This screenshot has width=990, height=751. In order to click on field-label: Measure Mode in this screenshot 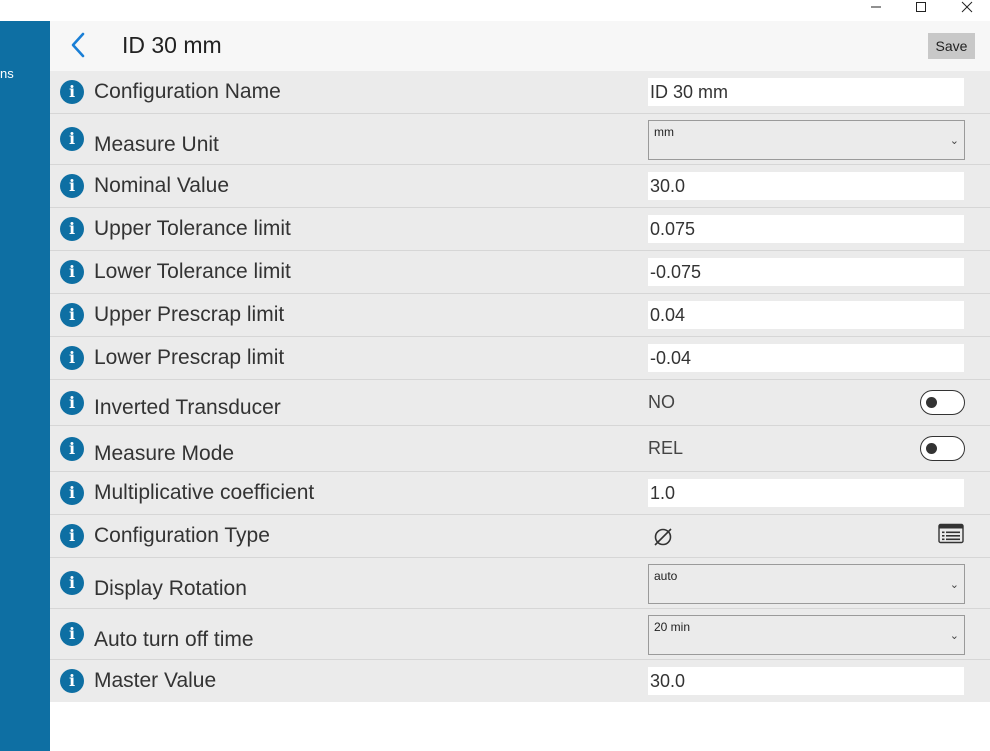, I will do `click(164, 453)`.